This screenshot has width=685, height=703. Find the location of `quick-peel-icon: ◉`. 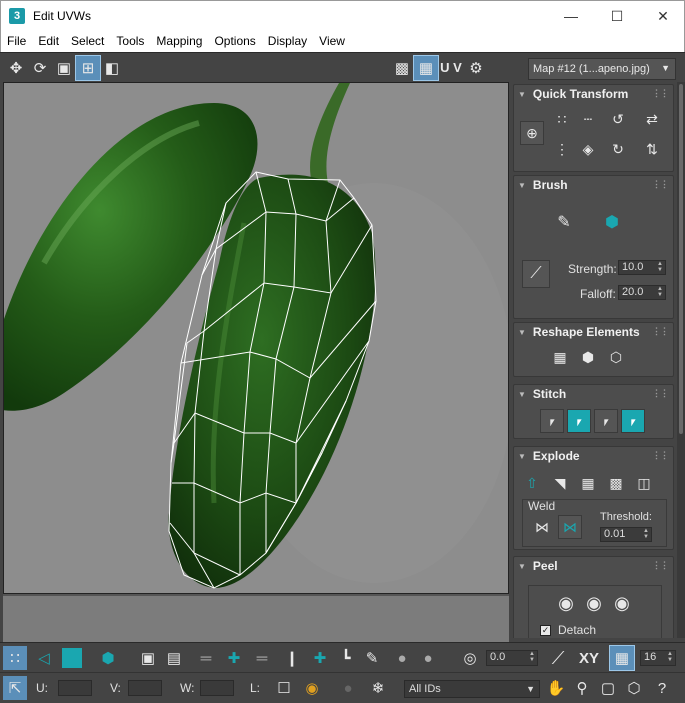

quick-peel-icon: ◉ is located at coordinates (566, 603).